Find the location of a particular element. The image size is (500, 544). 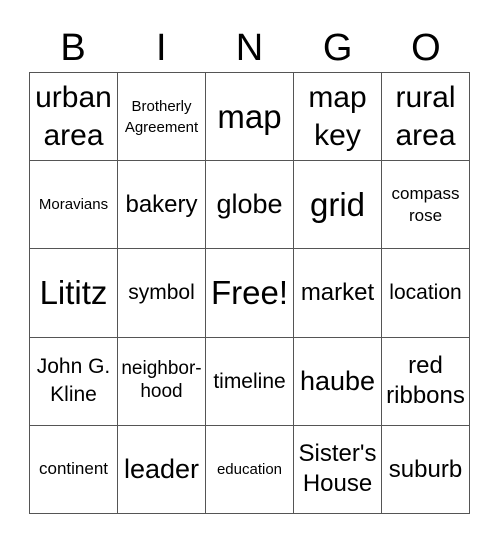

free-space-cell: Free! is located at coordinates (250, 293).